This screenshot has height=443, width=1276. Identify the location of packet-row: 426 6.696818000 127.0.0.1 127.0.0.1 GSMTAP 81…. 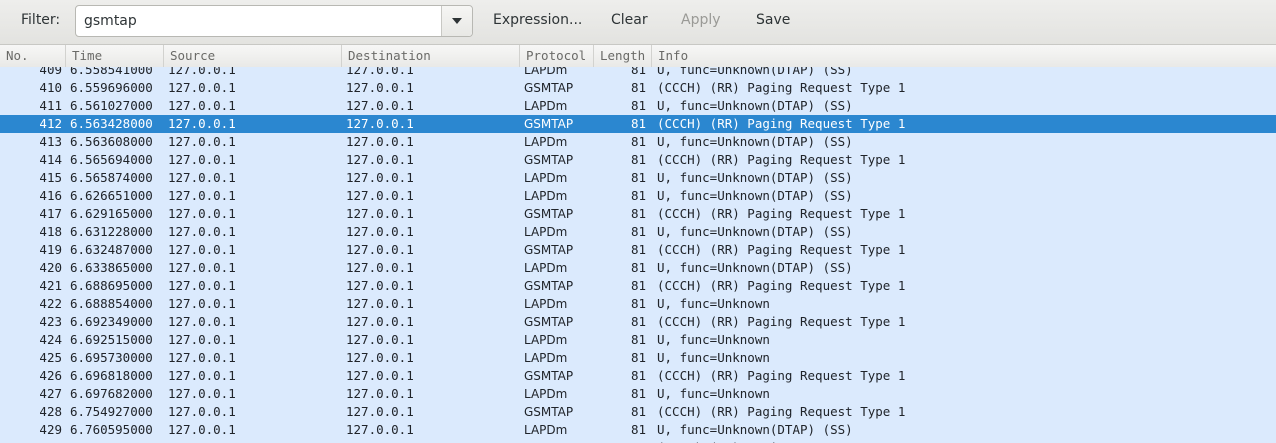
(638, 376).